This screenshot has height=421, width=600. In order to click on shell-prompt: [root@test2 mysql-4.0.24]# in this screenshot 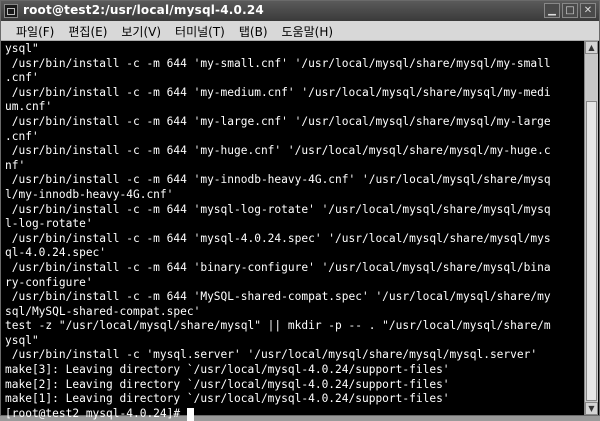, I will do `click(96, 413)`.